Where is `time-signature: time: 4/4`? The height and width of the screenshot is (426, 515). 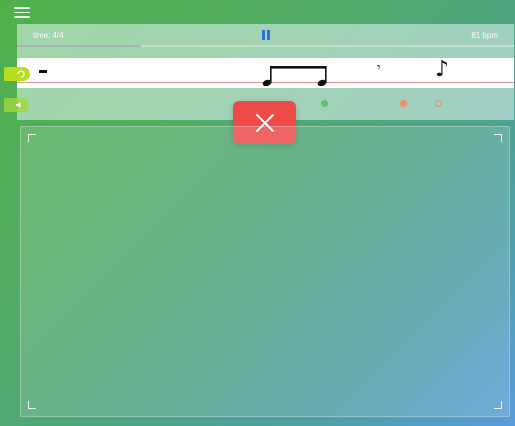 time-signature: time: 4/4 is located at coordinates (48, 35).